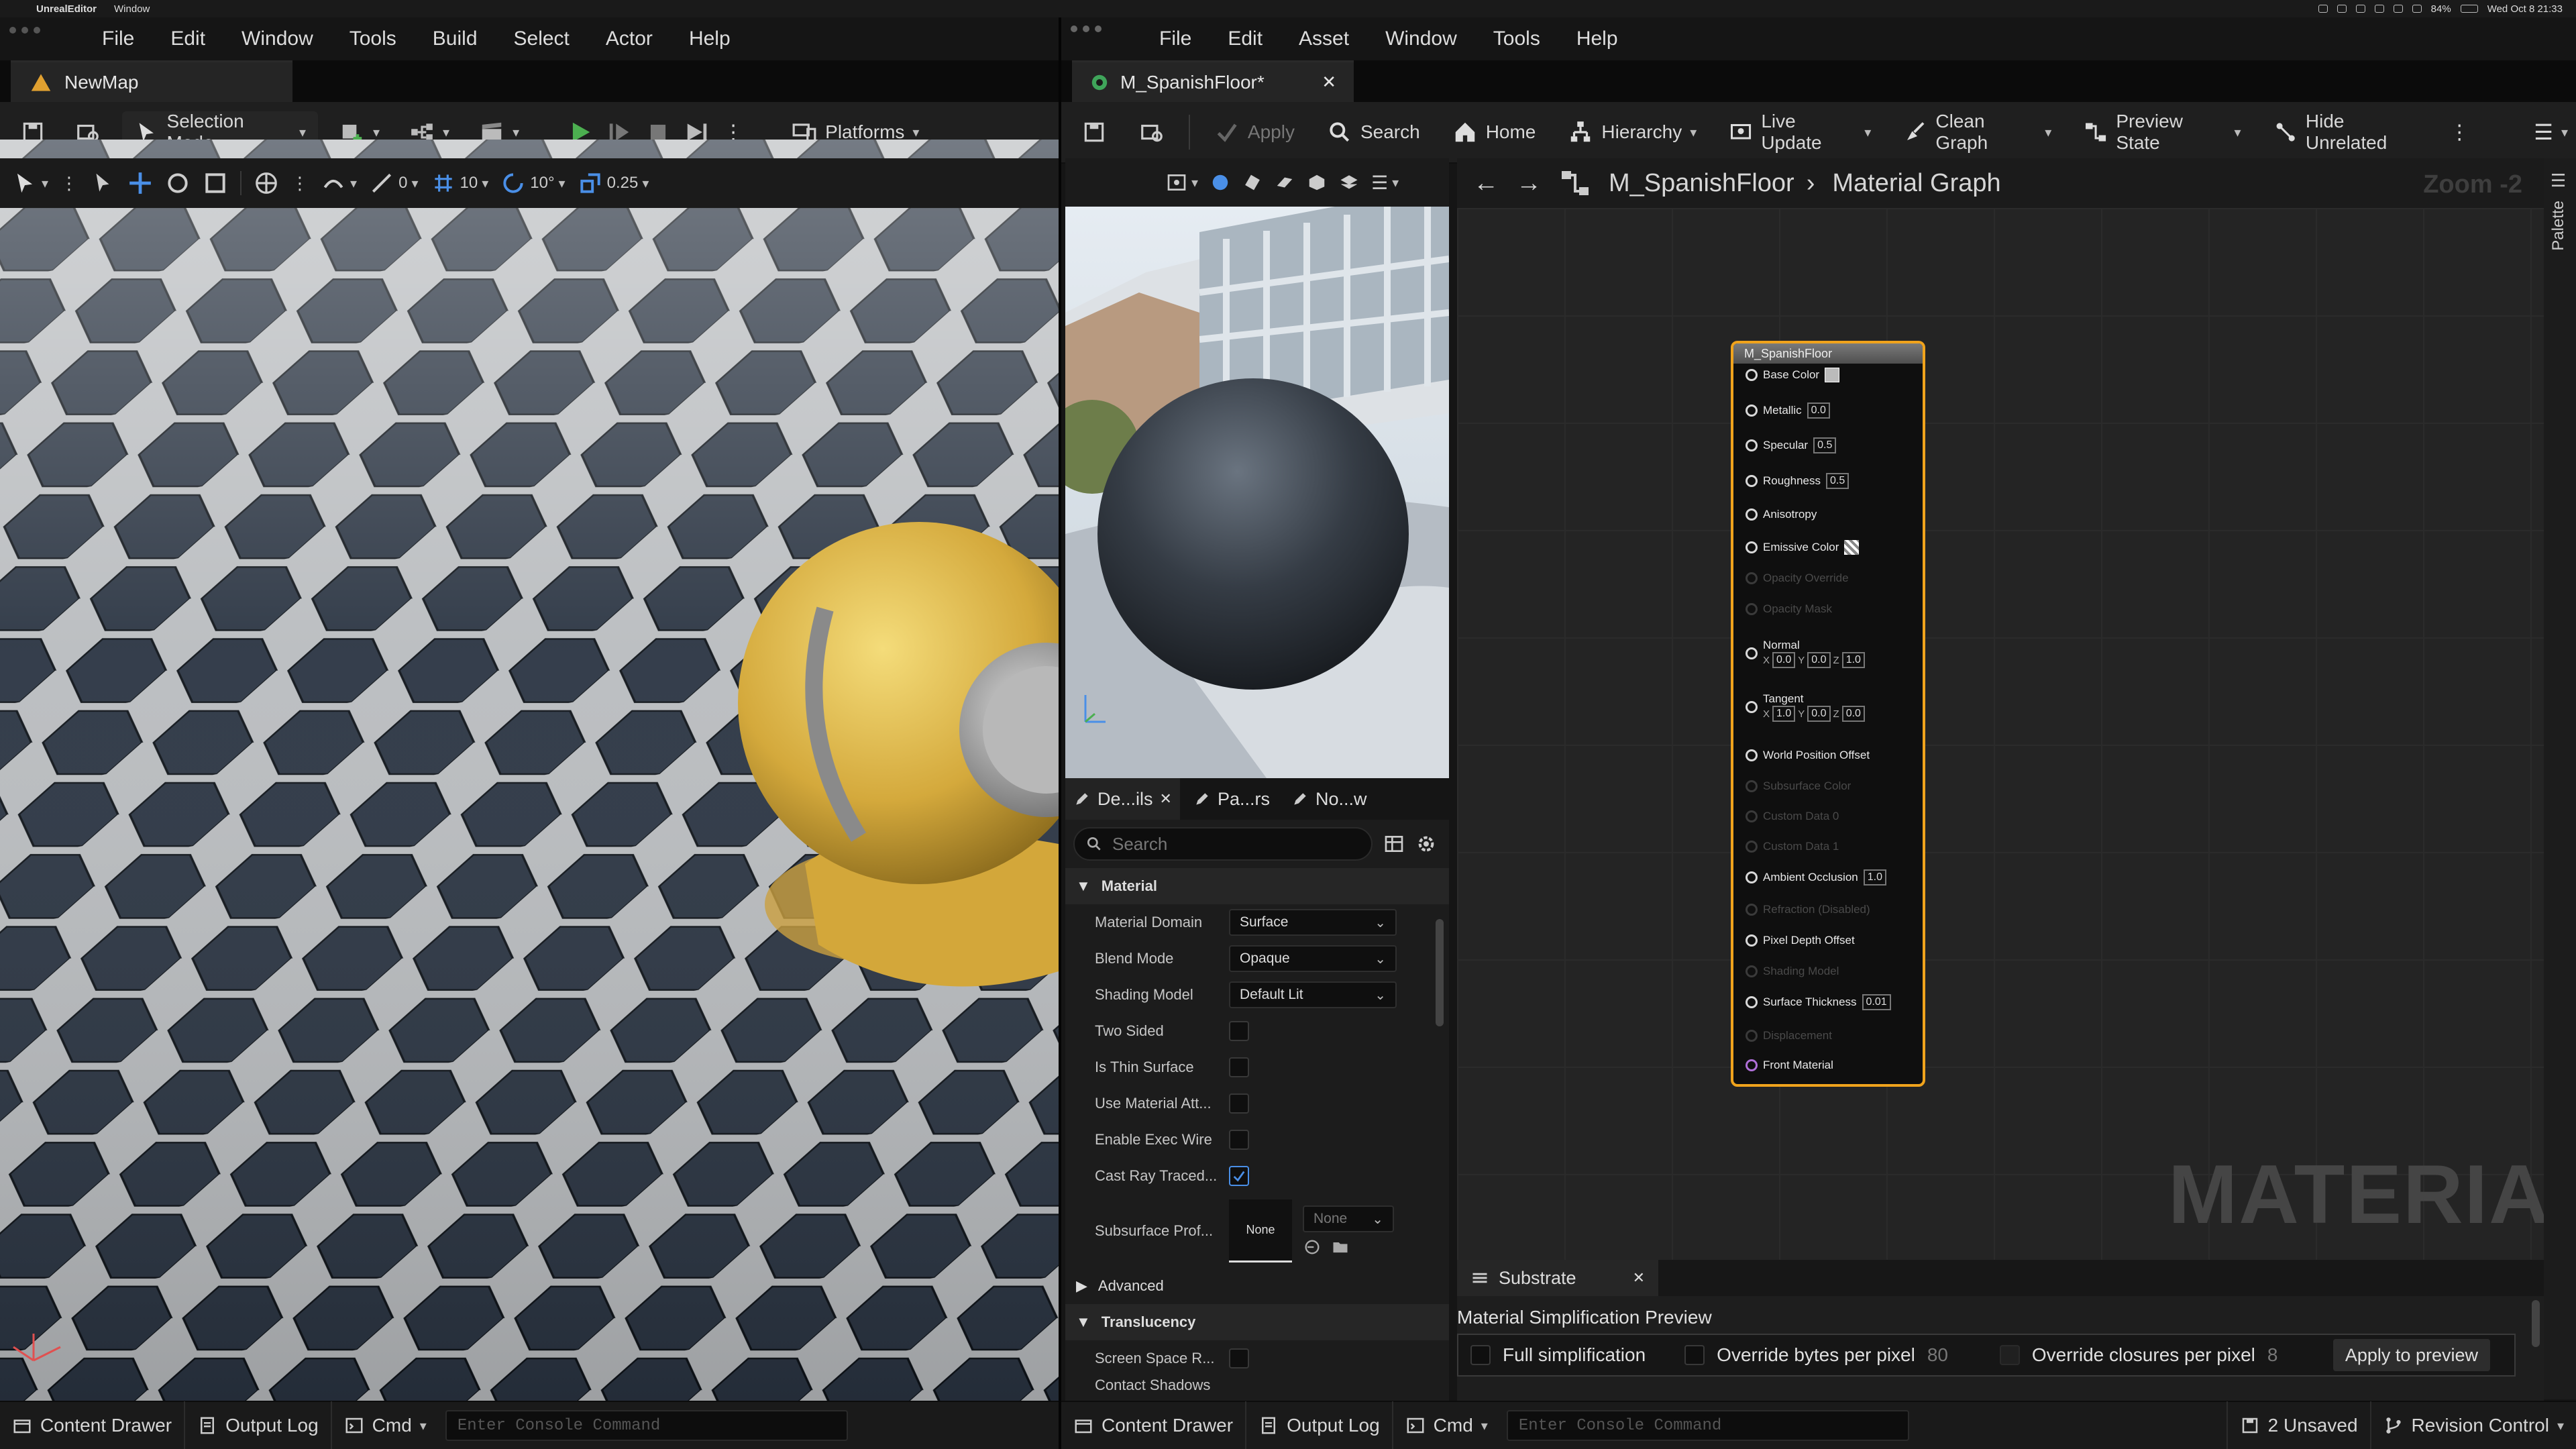 This screenshot has width=2576, height=1449. I want to click on pin-world-position-offset: World Position Offset, so click(1808, 755).